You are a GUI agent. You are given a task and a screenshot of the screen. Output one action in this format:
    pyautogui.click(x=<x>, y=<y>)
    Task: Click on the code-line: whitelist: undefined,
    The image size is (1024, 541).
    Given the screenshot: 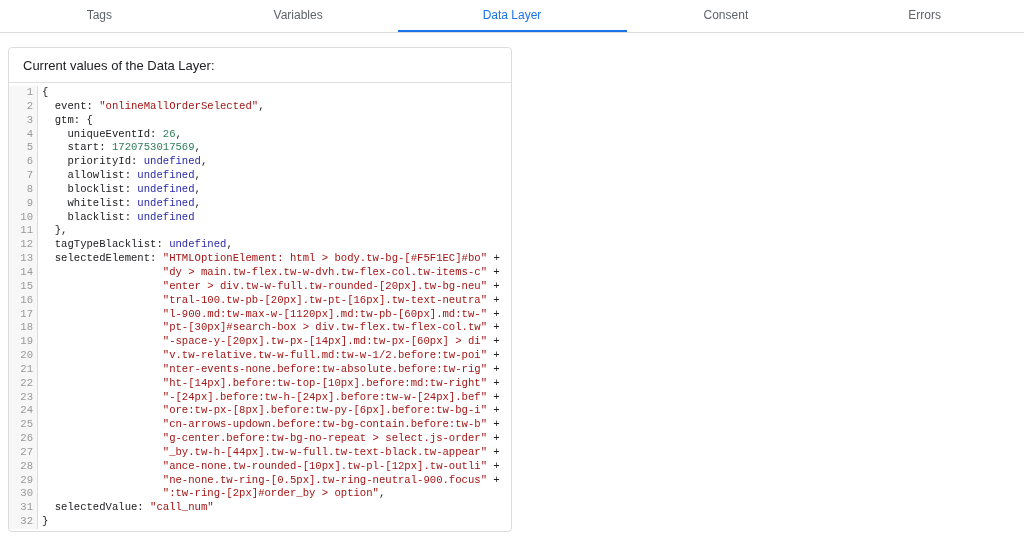 What is the action you would take?
    pyautogui.click(x=133, y=202)
    